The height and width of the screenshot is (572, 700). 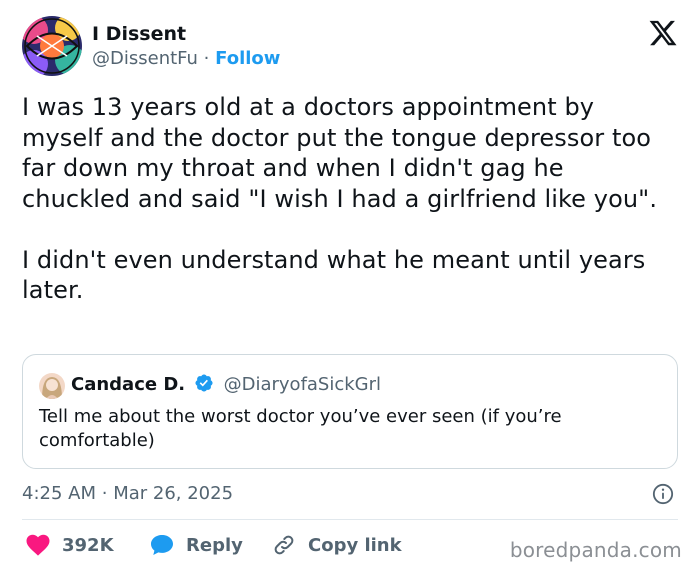 What do you see at coordinates (38, 545) in the screenshot?
I see `heart-icon` at bounding box center [38, 545].